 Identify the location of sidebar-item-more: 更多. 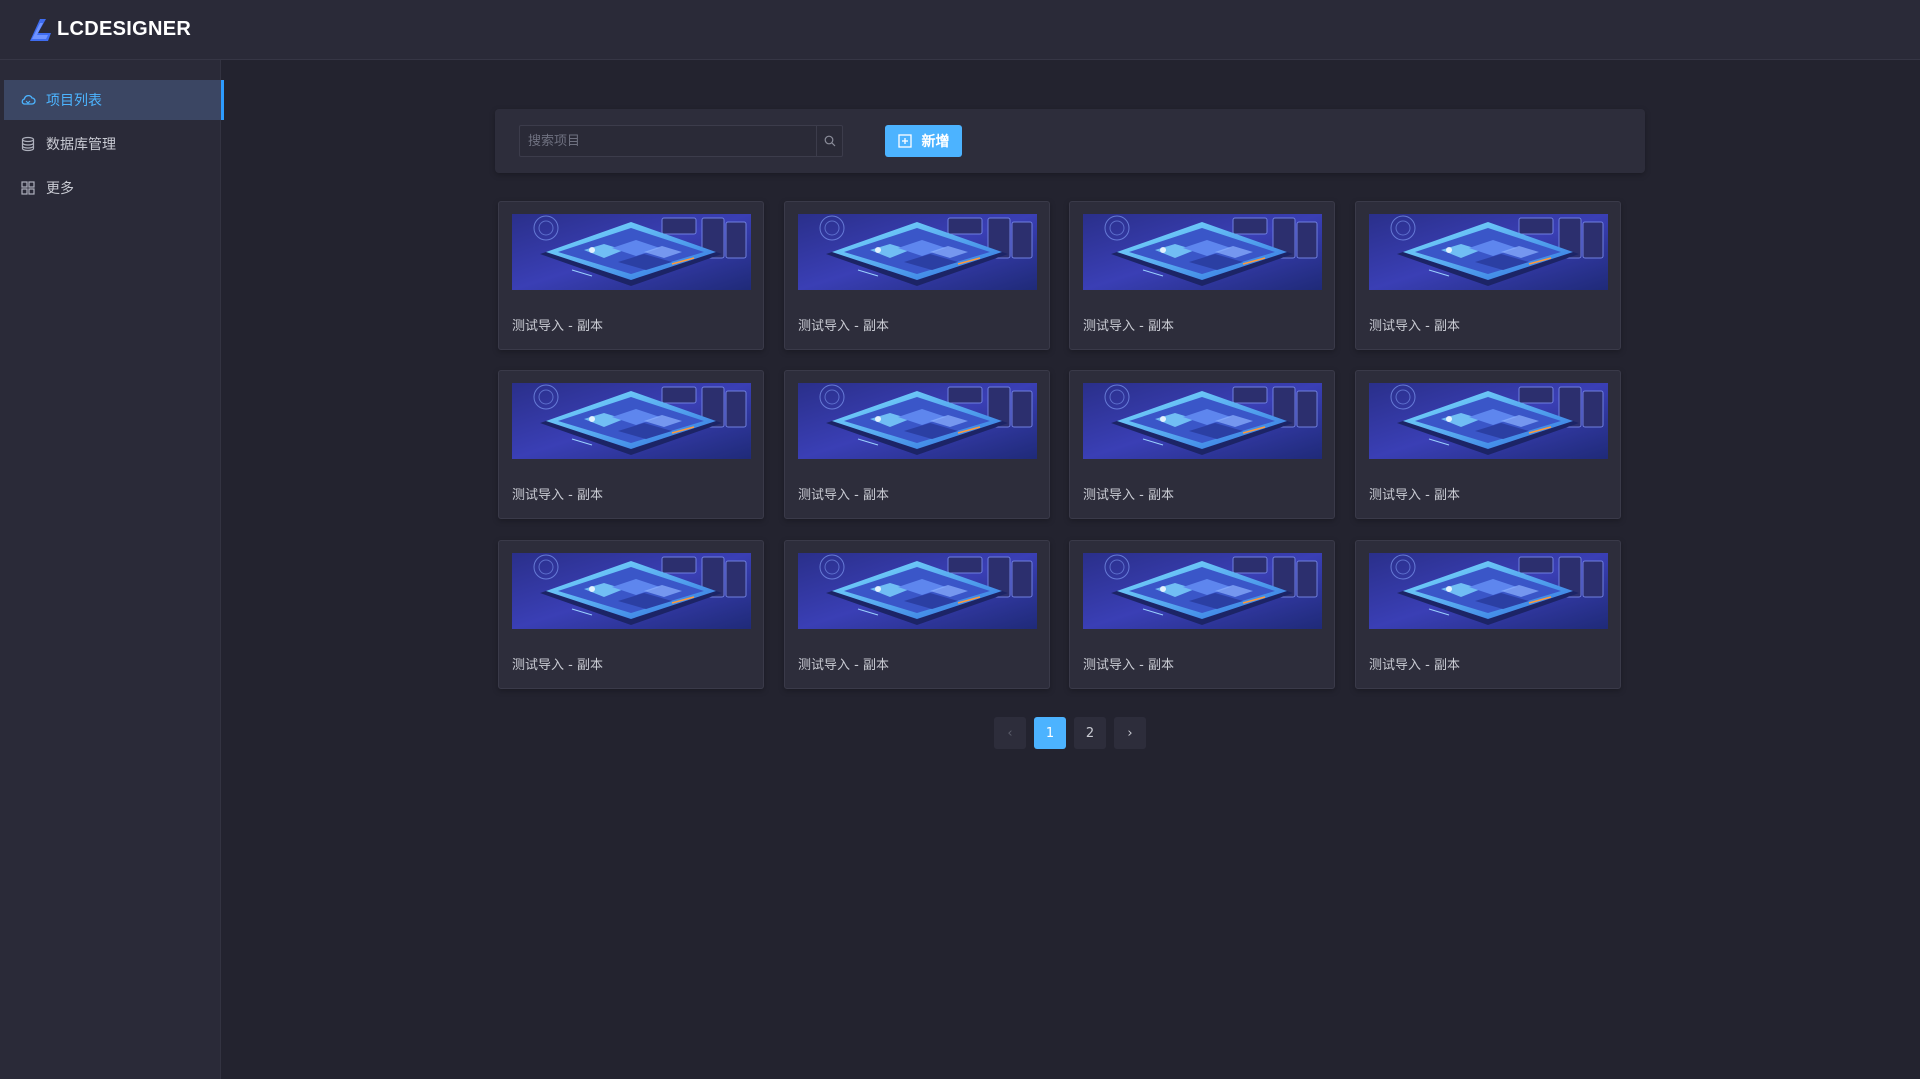
(114, 188).